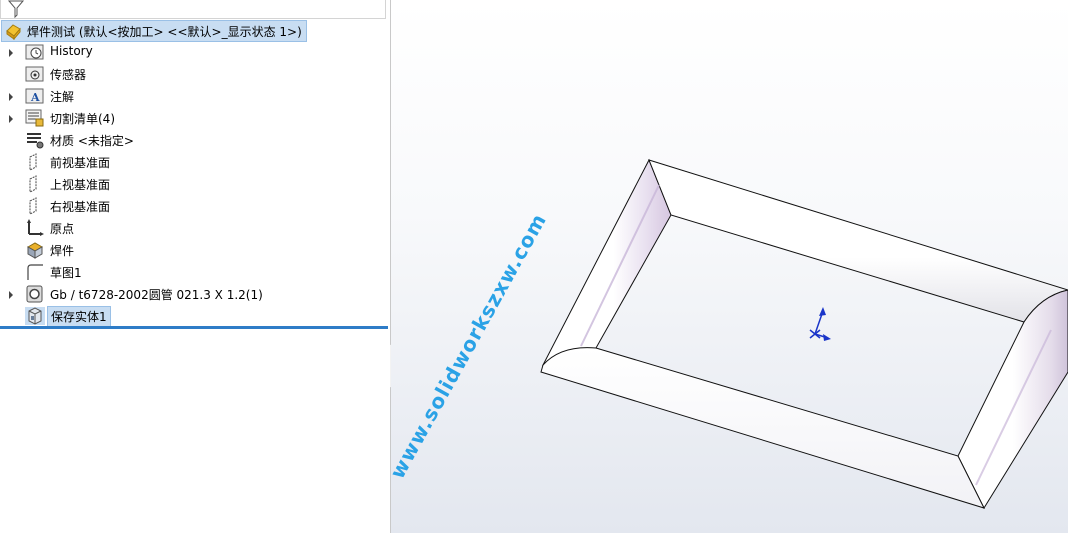 Image resolution: width=1068 pixels, height=533 pixels. What do you see at coordinates (14, 31) in the screenshot?
I see `part-icon` at bounding box center [14, 31].